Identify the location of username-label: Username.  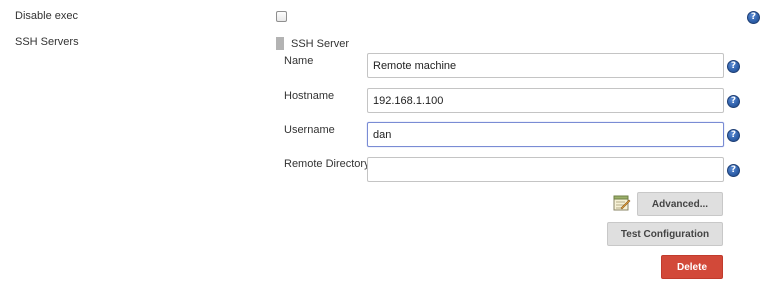
(309, 130).